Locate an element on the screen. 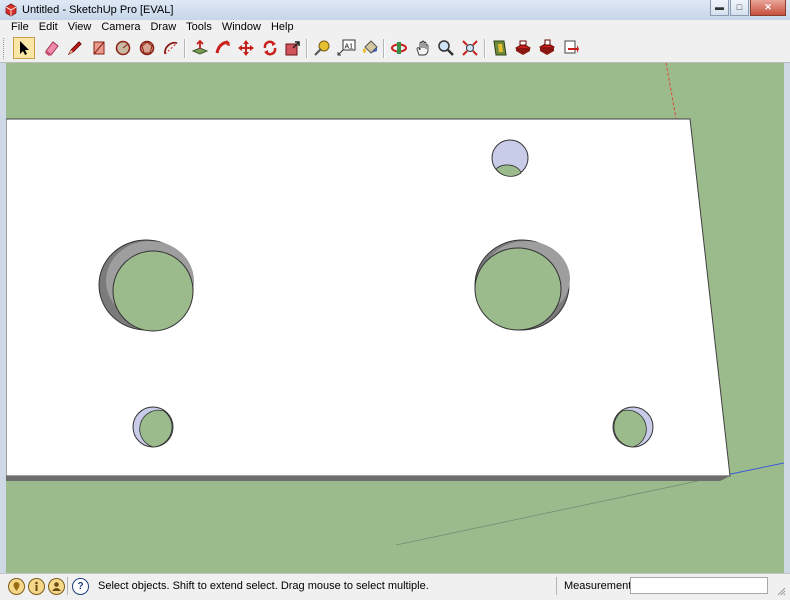 The width and height of the screenshot is (790, 600). zoom-extents-icon is located at coordinates (470, 48).